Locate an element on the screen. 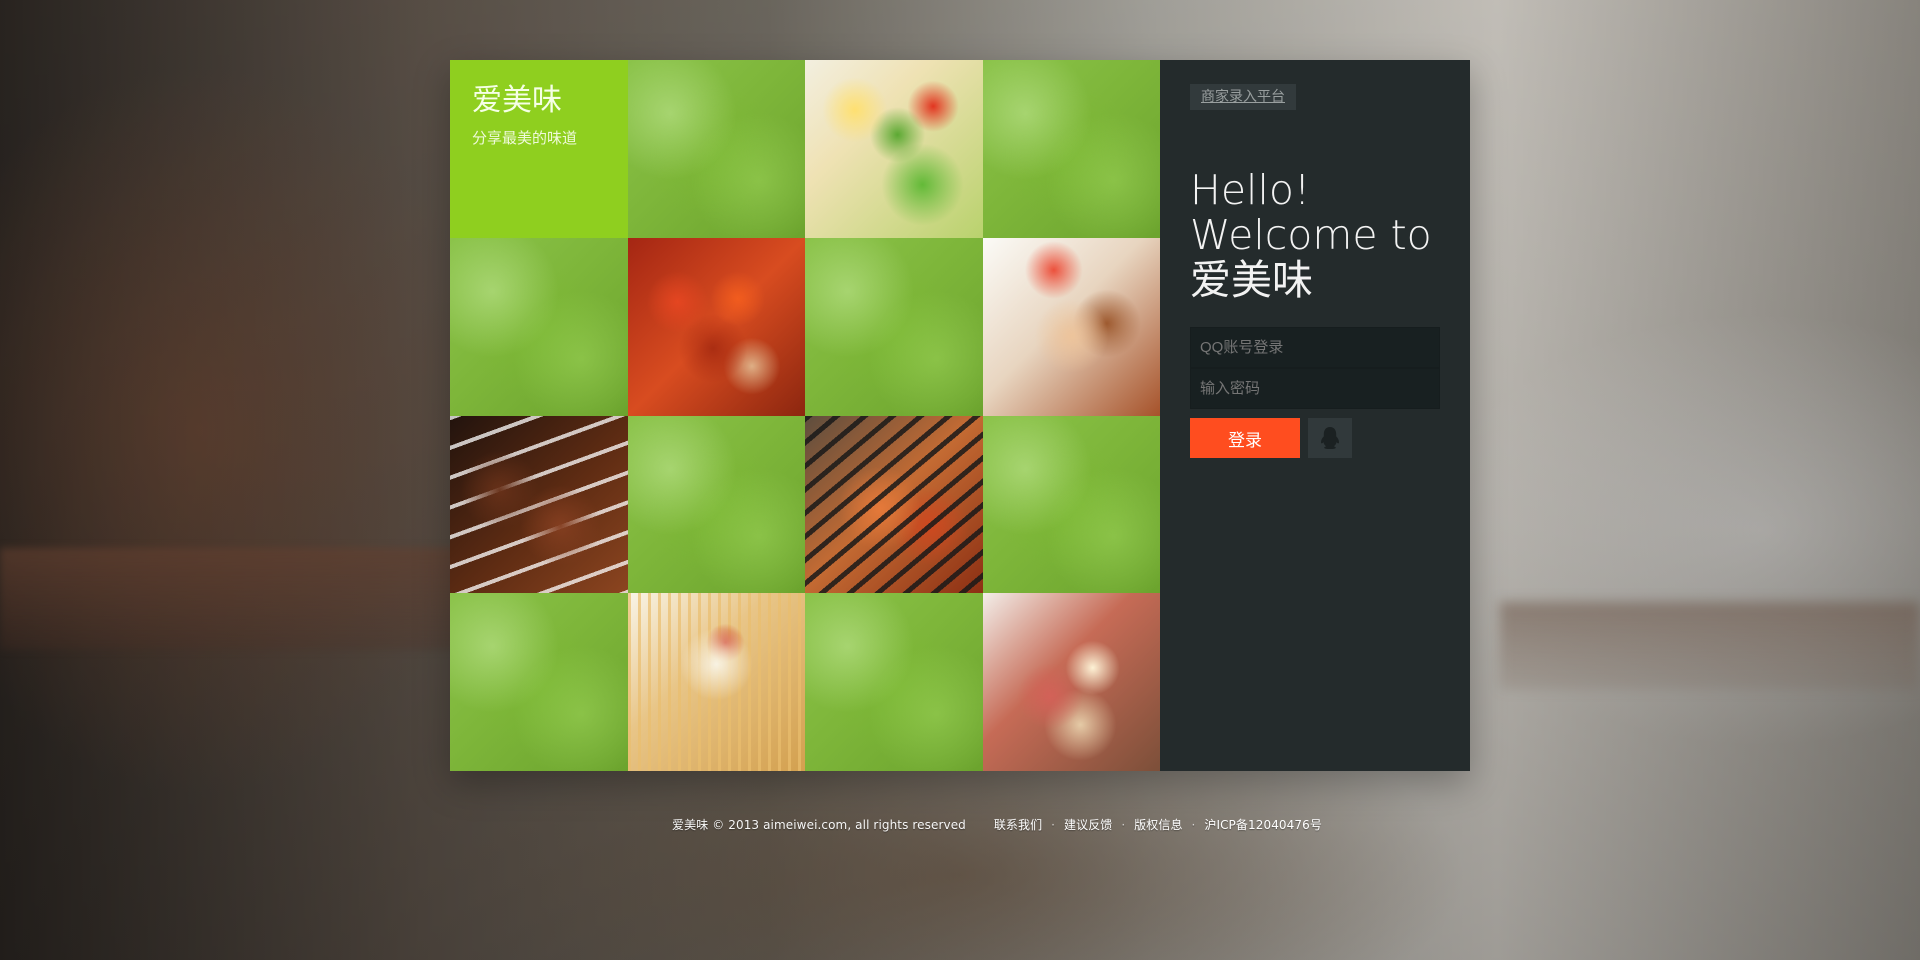  background-table-left is located at coordinates (235, 599).